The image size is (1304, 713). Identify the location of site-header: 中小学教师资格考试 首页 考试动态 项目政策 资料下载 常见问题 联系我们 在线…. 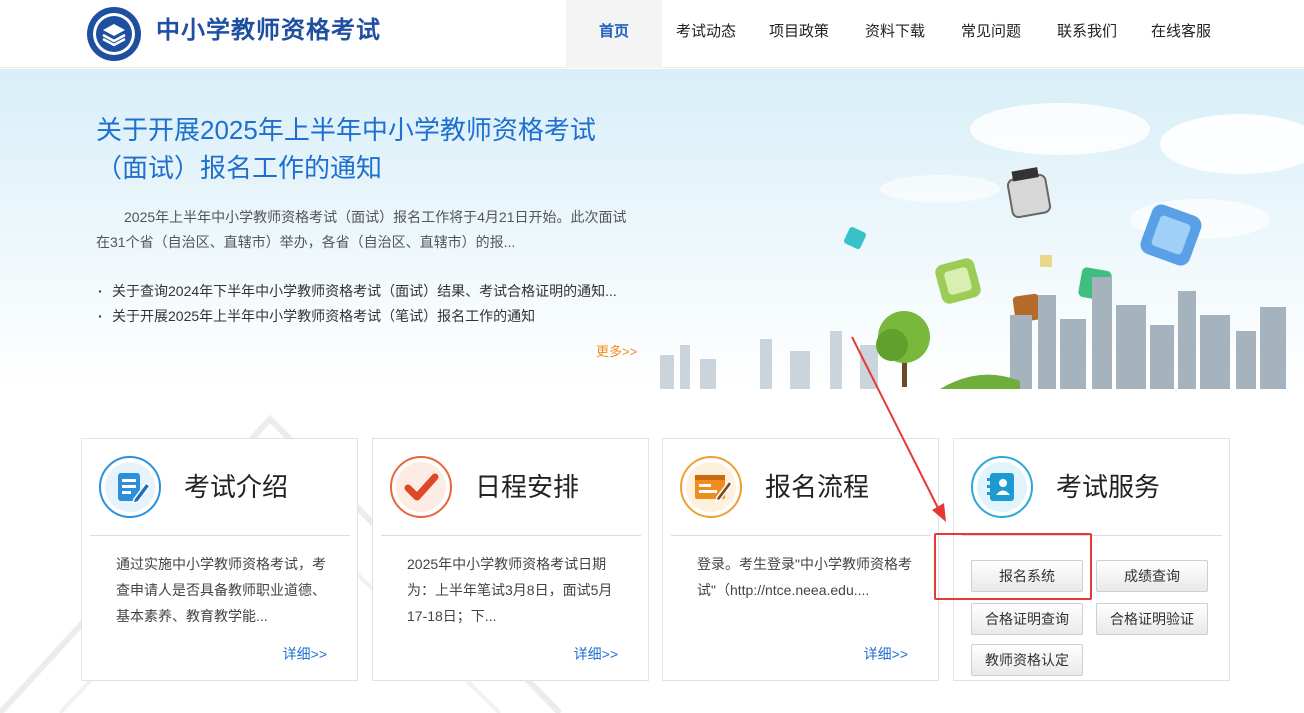
(652, 34).